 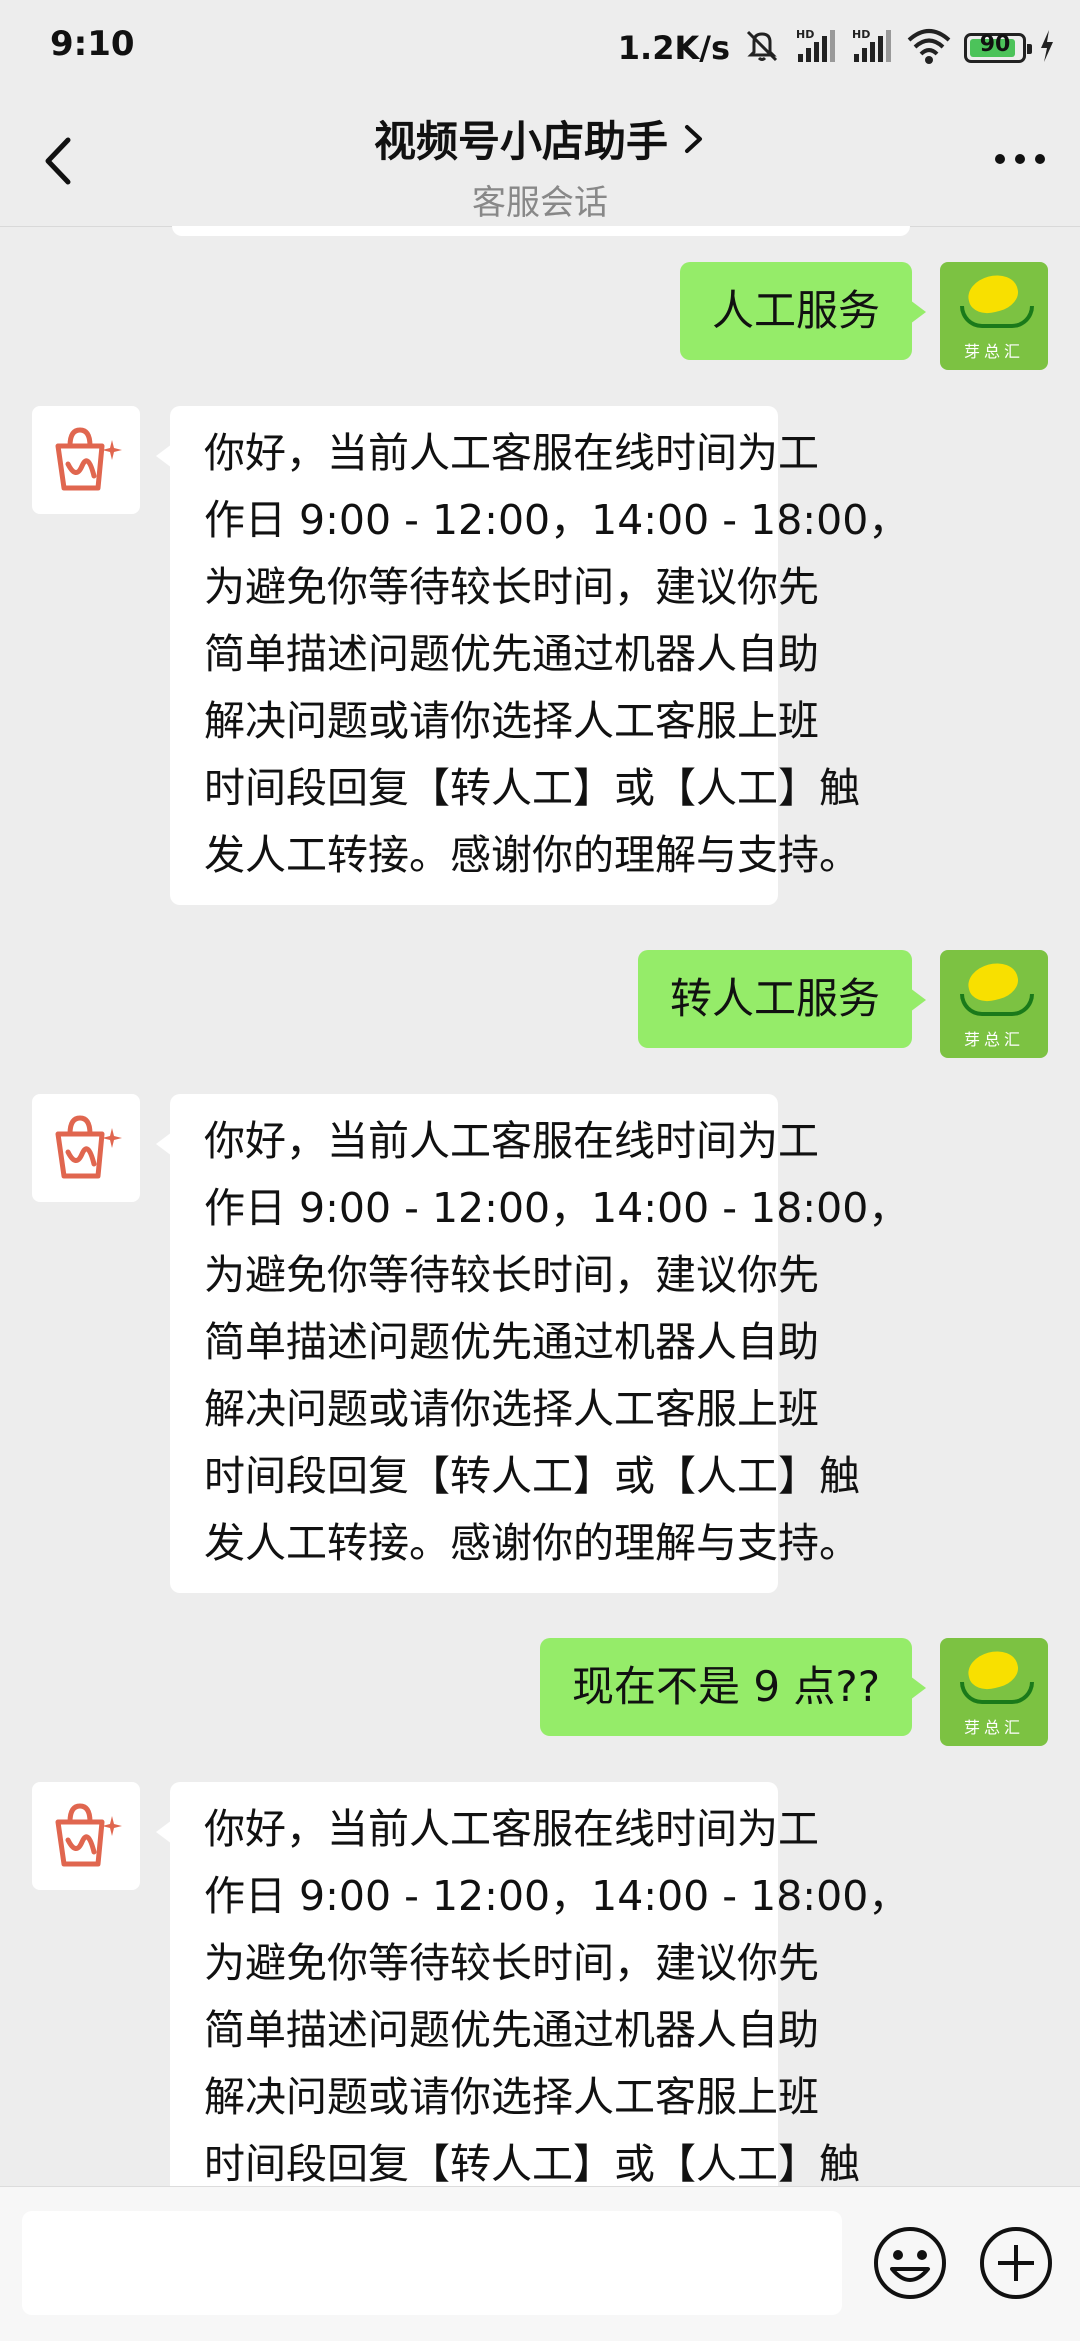 What do you see at coordinates (1047, 48) in the screenshot?
I see `charging-icon` at bounding box center [1047, 48].